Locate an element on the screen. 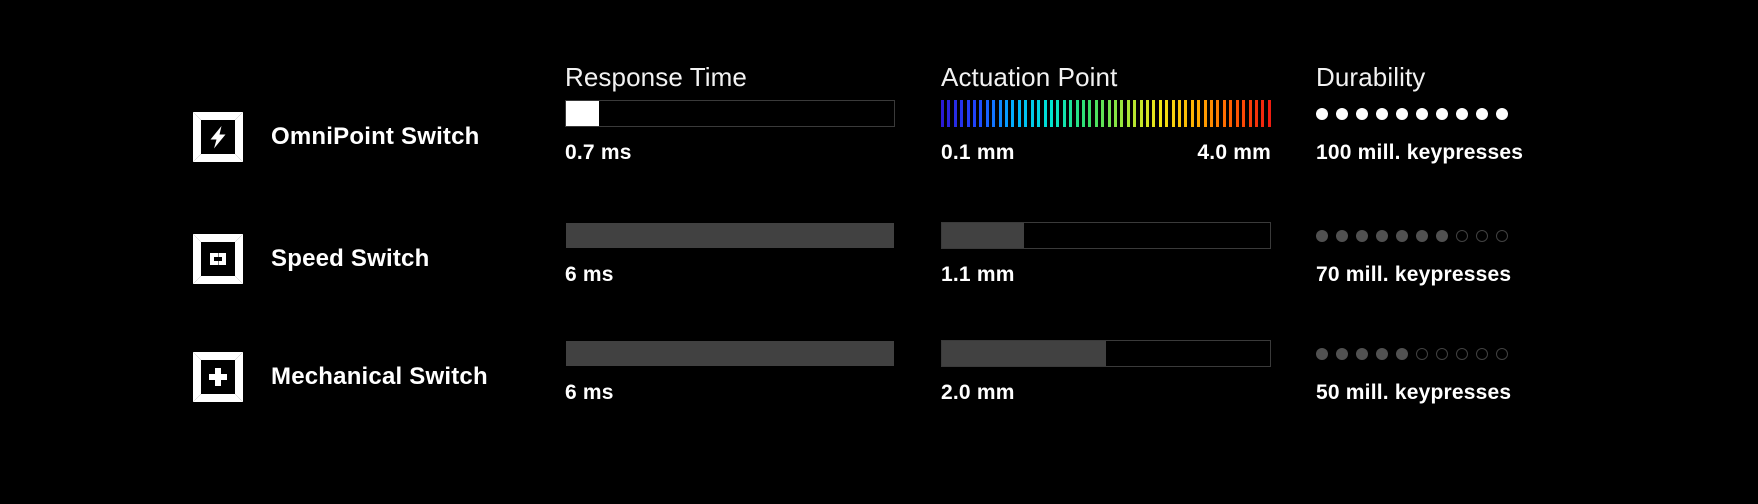  actuation-point-values: 1.1 mm is located at coordinates (1106, 276).